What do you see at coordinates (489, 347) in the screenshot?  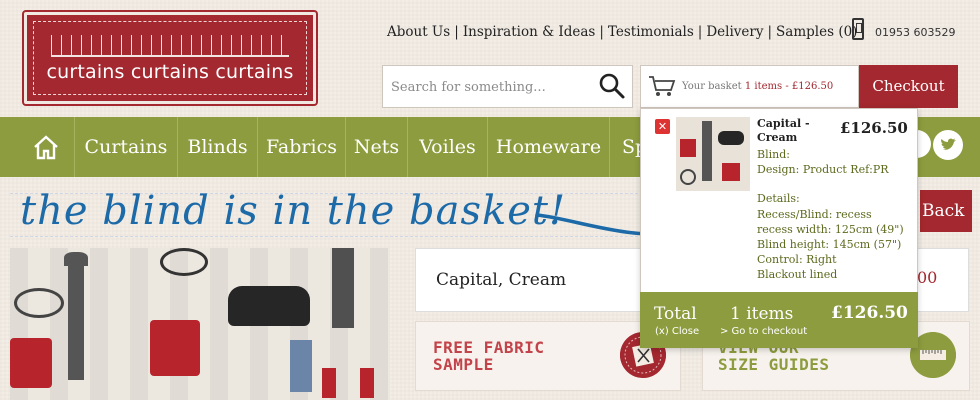 I see `free-sample-line: FREE FABRIC` at bounding box center [489, 347].